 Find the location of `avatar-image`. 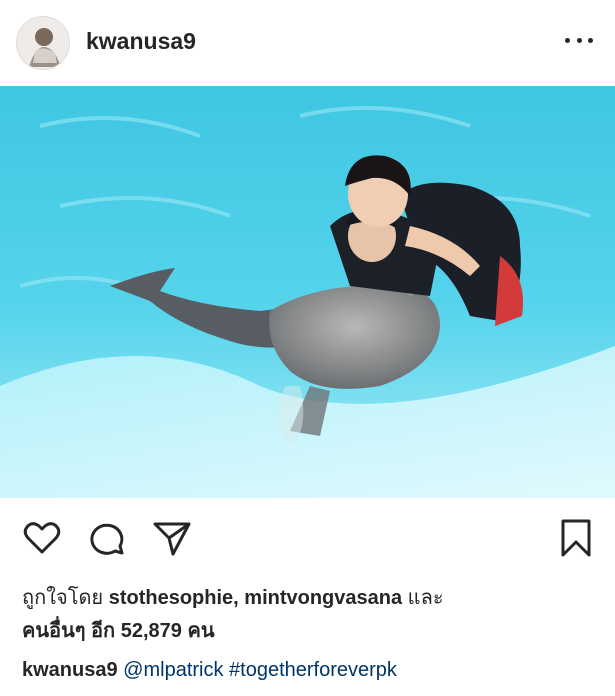

avatar-image is located at coordinates (43, 43).